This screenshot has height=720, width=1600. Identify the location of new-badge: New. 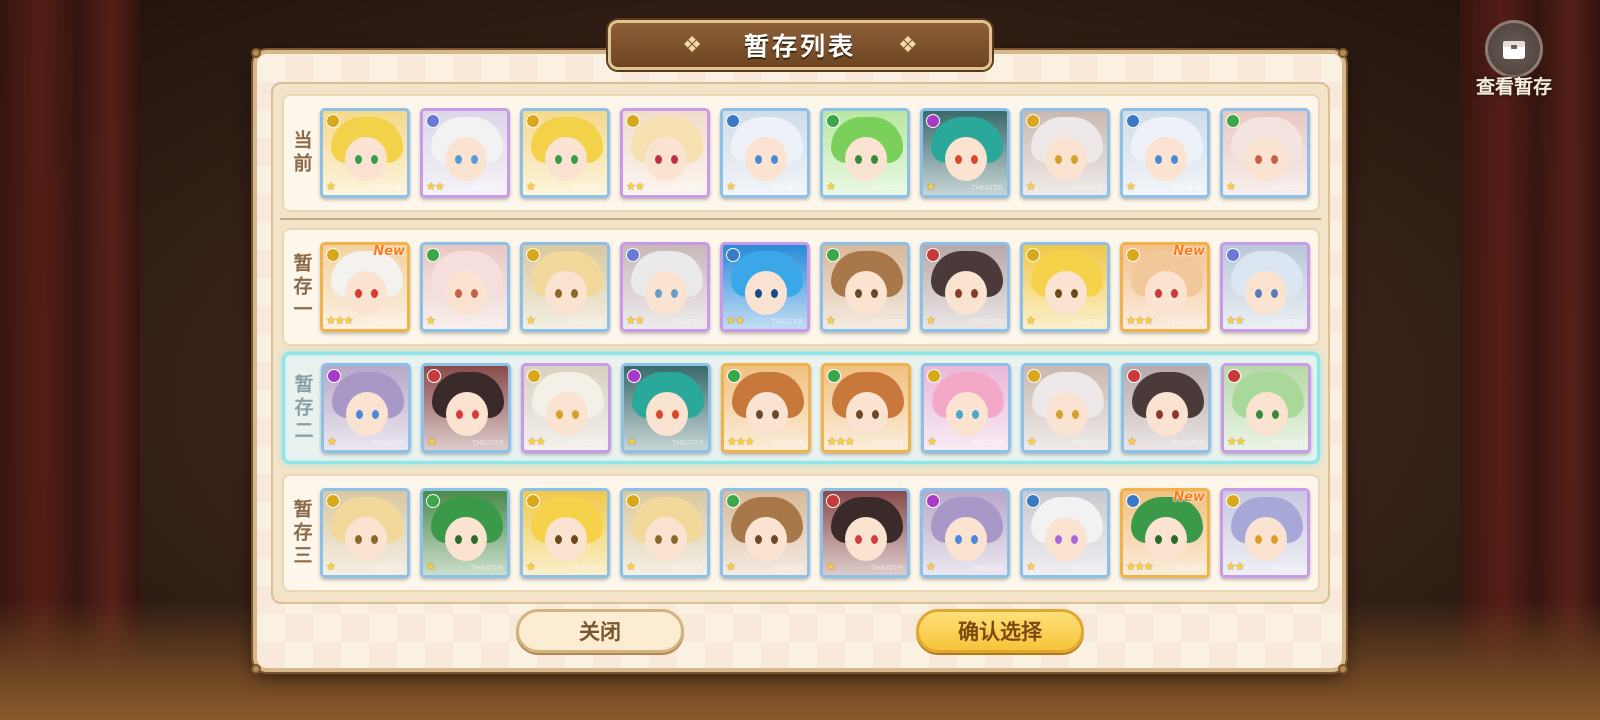
(1189, 251).